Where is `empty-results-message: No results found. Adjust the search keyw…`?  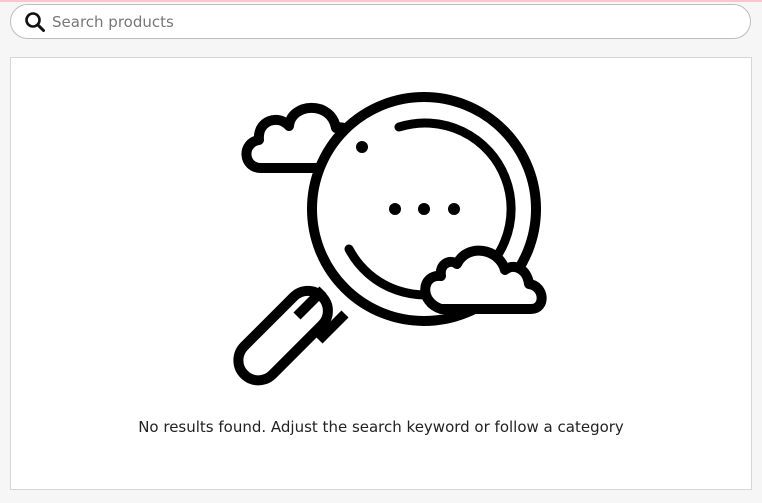 empty-results-message: No results found. Adjust the search keyw… is located at coordinates (381, 427).